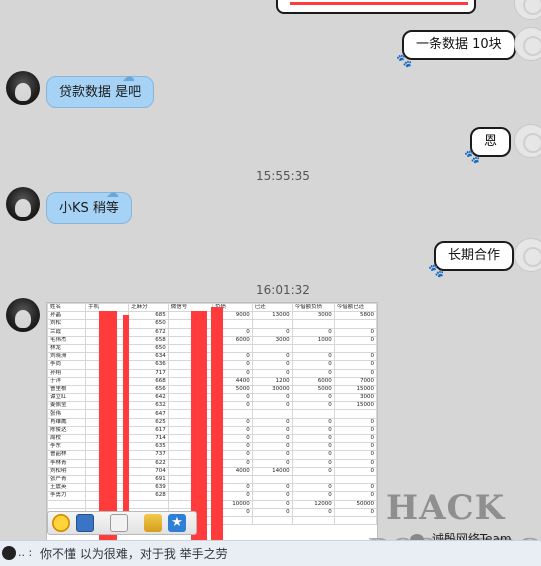  I want to click on star-icon: ★, so click(177, 523).